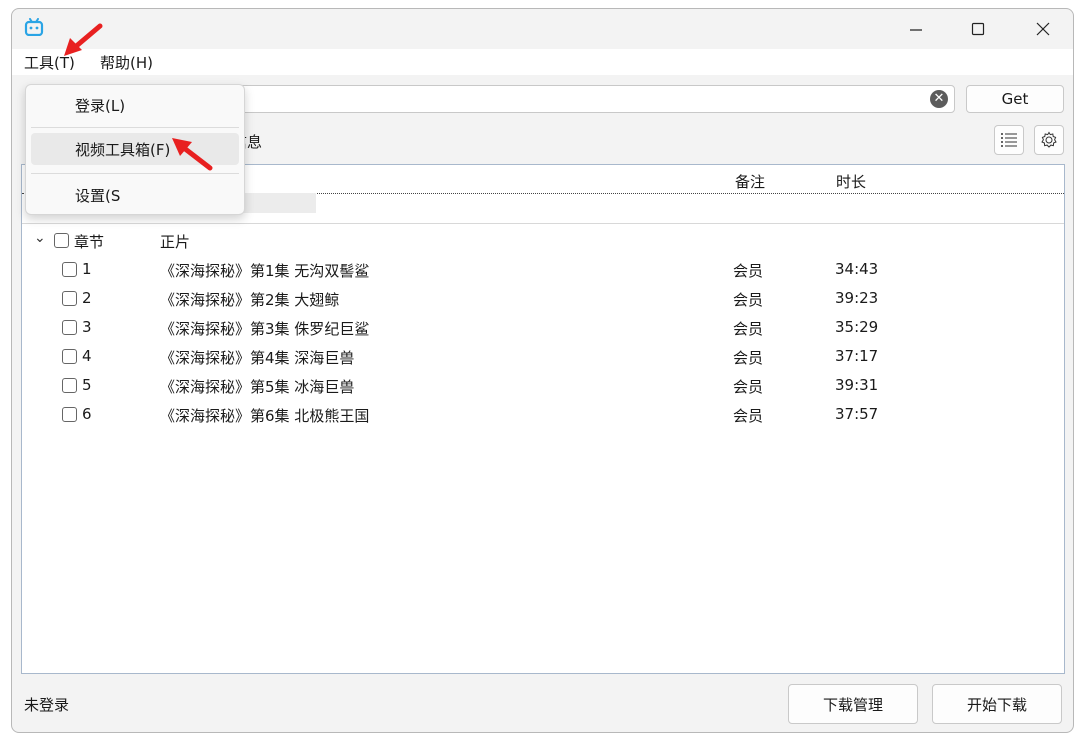  What do you see at coordinates (257, 358) in the screenshot?
I see `row-title: 《深海探秘》第4集 深海巨兽` at bounding box center [257, 358].